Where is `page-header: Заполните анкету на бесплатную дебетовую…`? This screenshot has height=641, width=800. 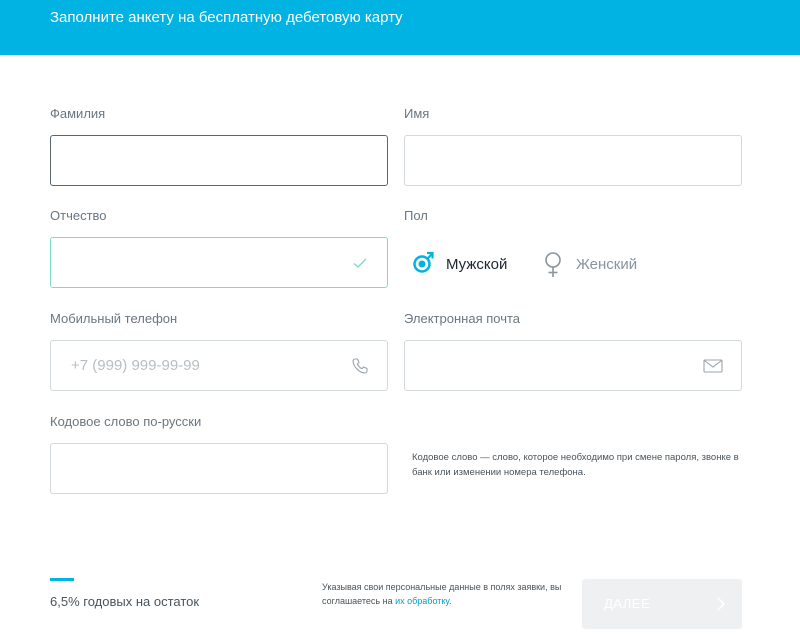
page-header: Заполните анкету на бесплатную дебетовую… is located at coordinates (400, 27).